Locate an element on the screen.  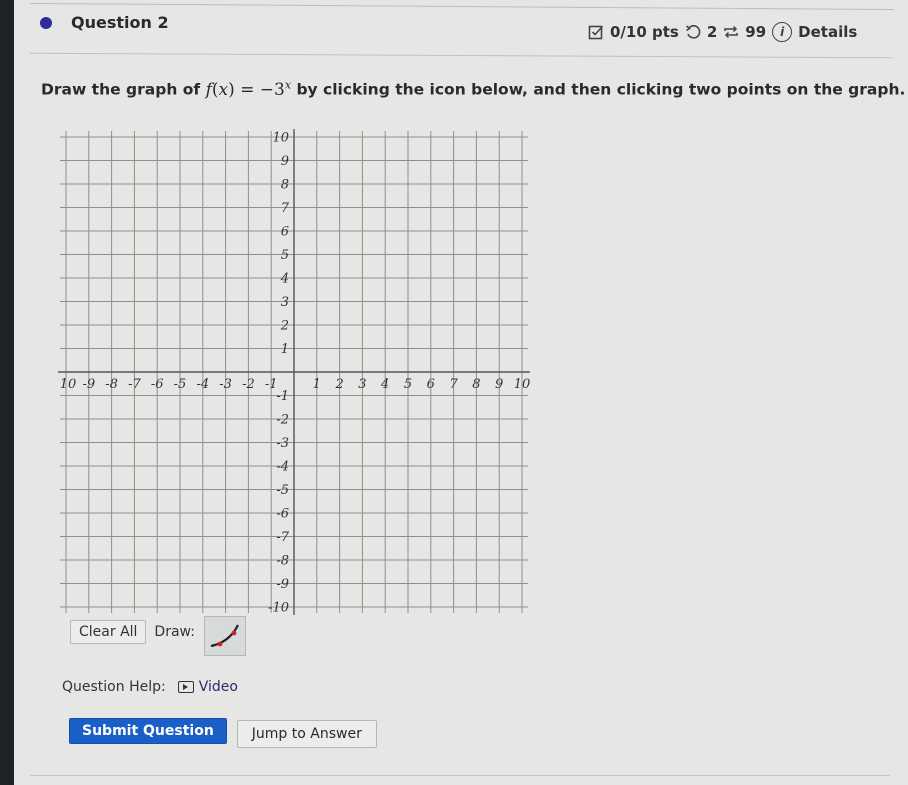
y-tick-label: 1 is located at coordinates (285, 349).